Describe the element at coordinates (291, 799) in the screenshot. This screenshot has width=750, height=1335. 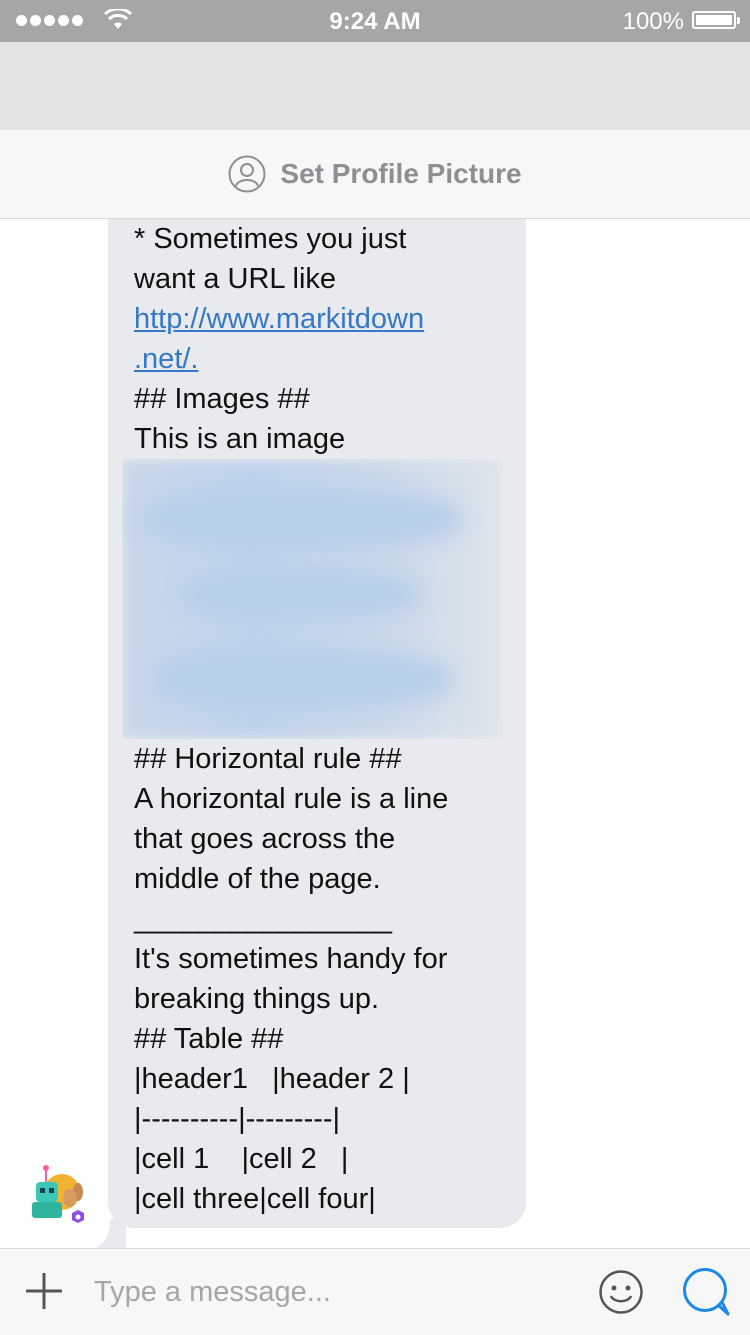
I see `message-line: A horizontal rule is a line` at that location.